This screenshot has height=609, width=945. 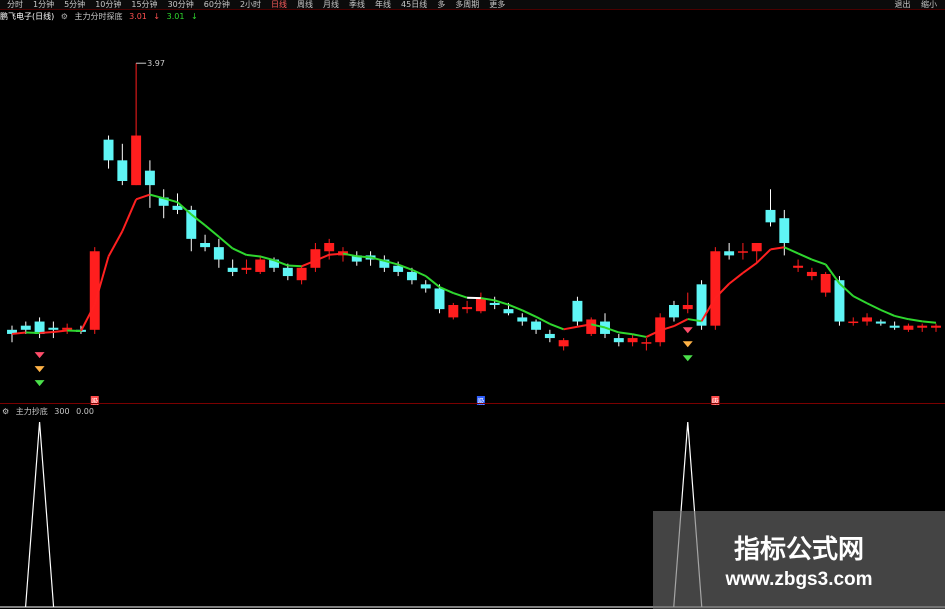 What do you see at coordinates (32, 411) in the screenshot?
I see `sub-indicator-name: 主力抄底` at bounding box center [32, 411].